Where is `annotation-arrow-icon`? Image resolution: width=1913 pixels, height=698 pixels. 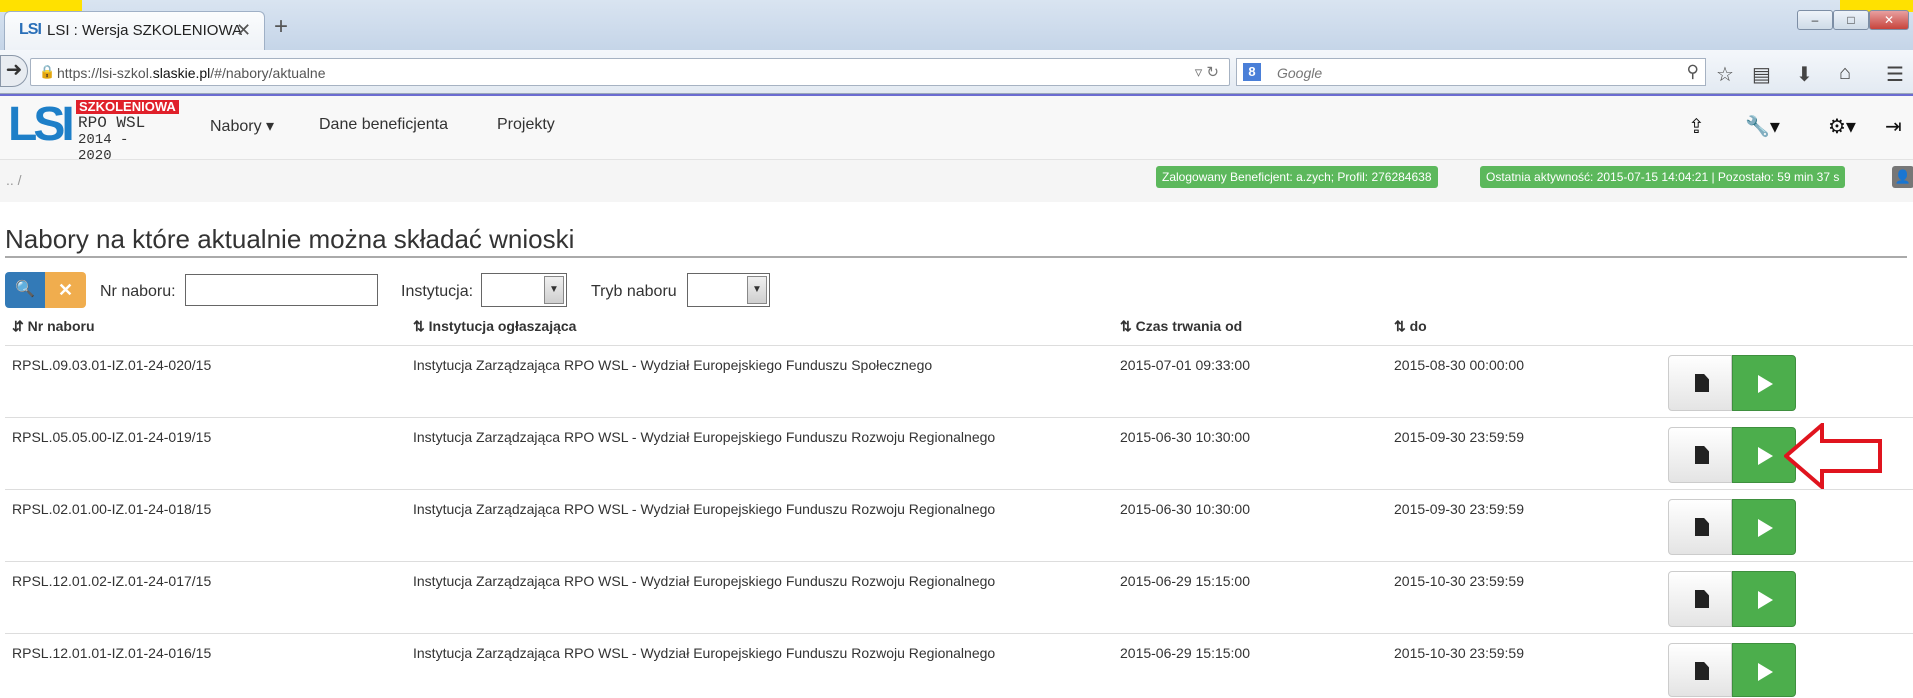
annotation-arrow-icon is located at coordinates (1833, 456).